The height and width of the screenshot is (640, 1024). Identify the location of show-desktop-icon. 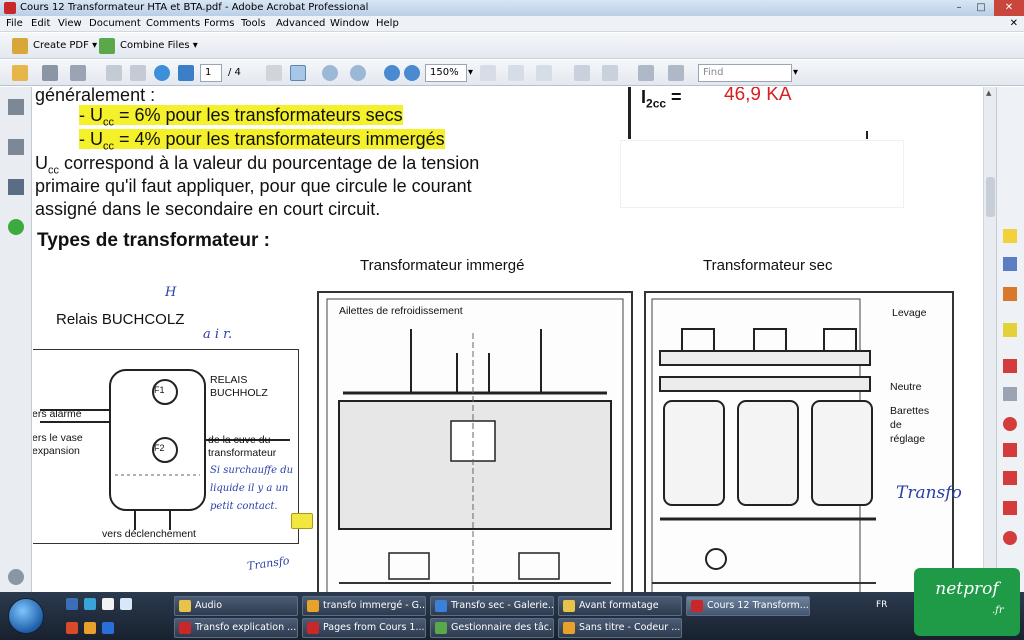
(72, 604).